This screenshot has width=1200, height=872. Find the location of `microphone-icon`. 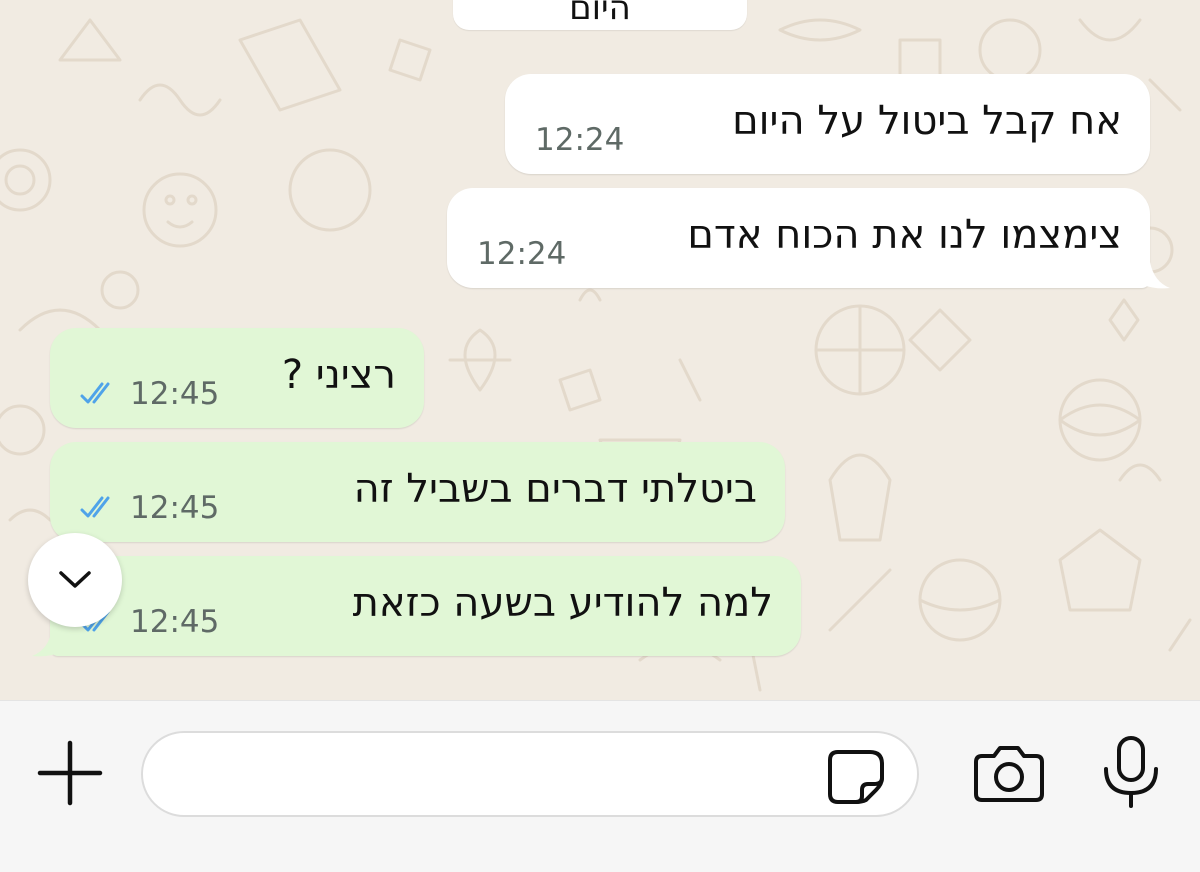

microphone-icon is located at coordinates (1131, 772).